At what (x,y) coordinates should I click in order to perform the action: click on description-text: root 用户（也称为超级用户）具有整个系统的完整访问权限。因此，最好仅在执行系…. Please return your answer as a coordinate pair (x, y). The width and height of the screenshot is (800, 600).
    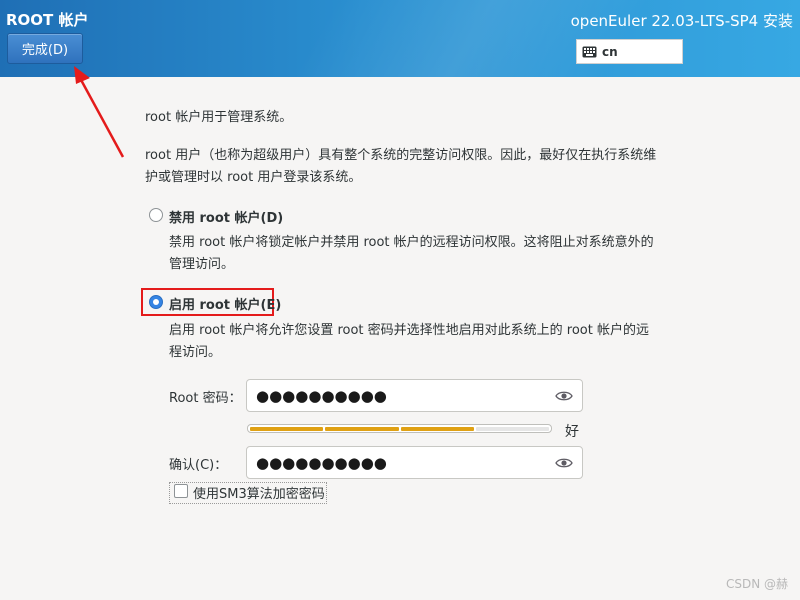
    Looking at the image, I should click on (401, 166).